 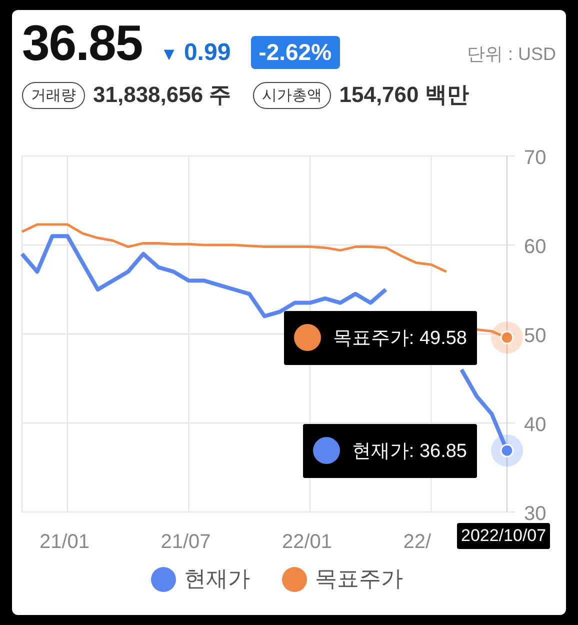 What do you see at coordinates (53, 95) in the screenshot?
I see `stat-label: 거래량` at bounding box center [53, 95].